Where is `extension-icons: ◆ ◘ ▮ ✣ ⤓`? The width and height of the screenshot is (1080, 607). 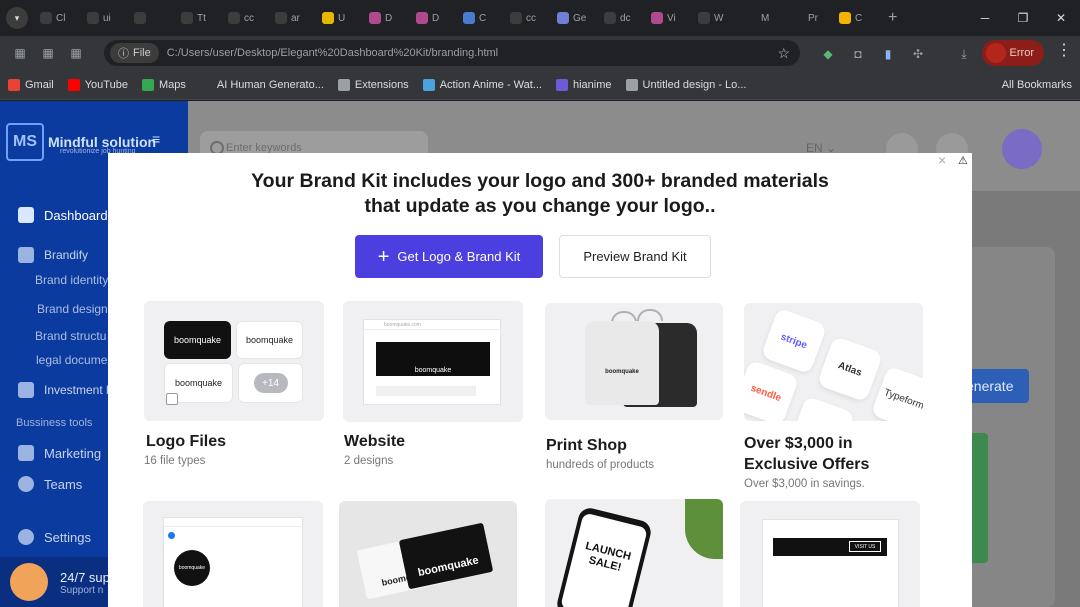
extension-icons: ◆ ◘ ▮ ✣ ⤓ is located at coordinates (896, 54).